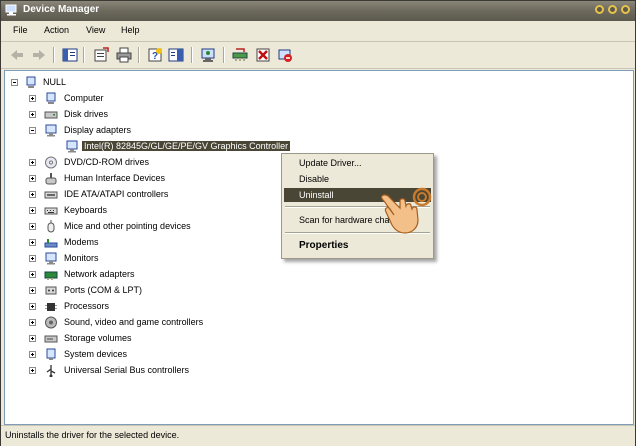 Image resolution: width=636 pixels, height=446 pixels. I want to click on usb-icon, so click(51, 371).